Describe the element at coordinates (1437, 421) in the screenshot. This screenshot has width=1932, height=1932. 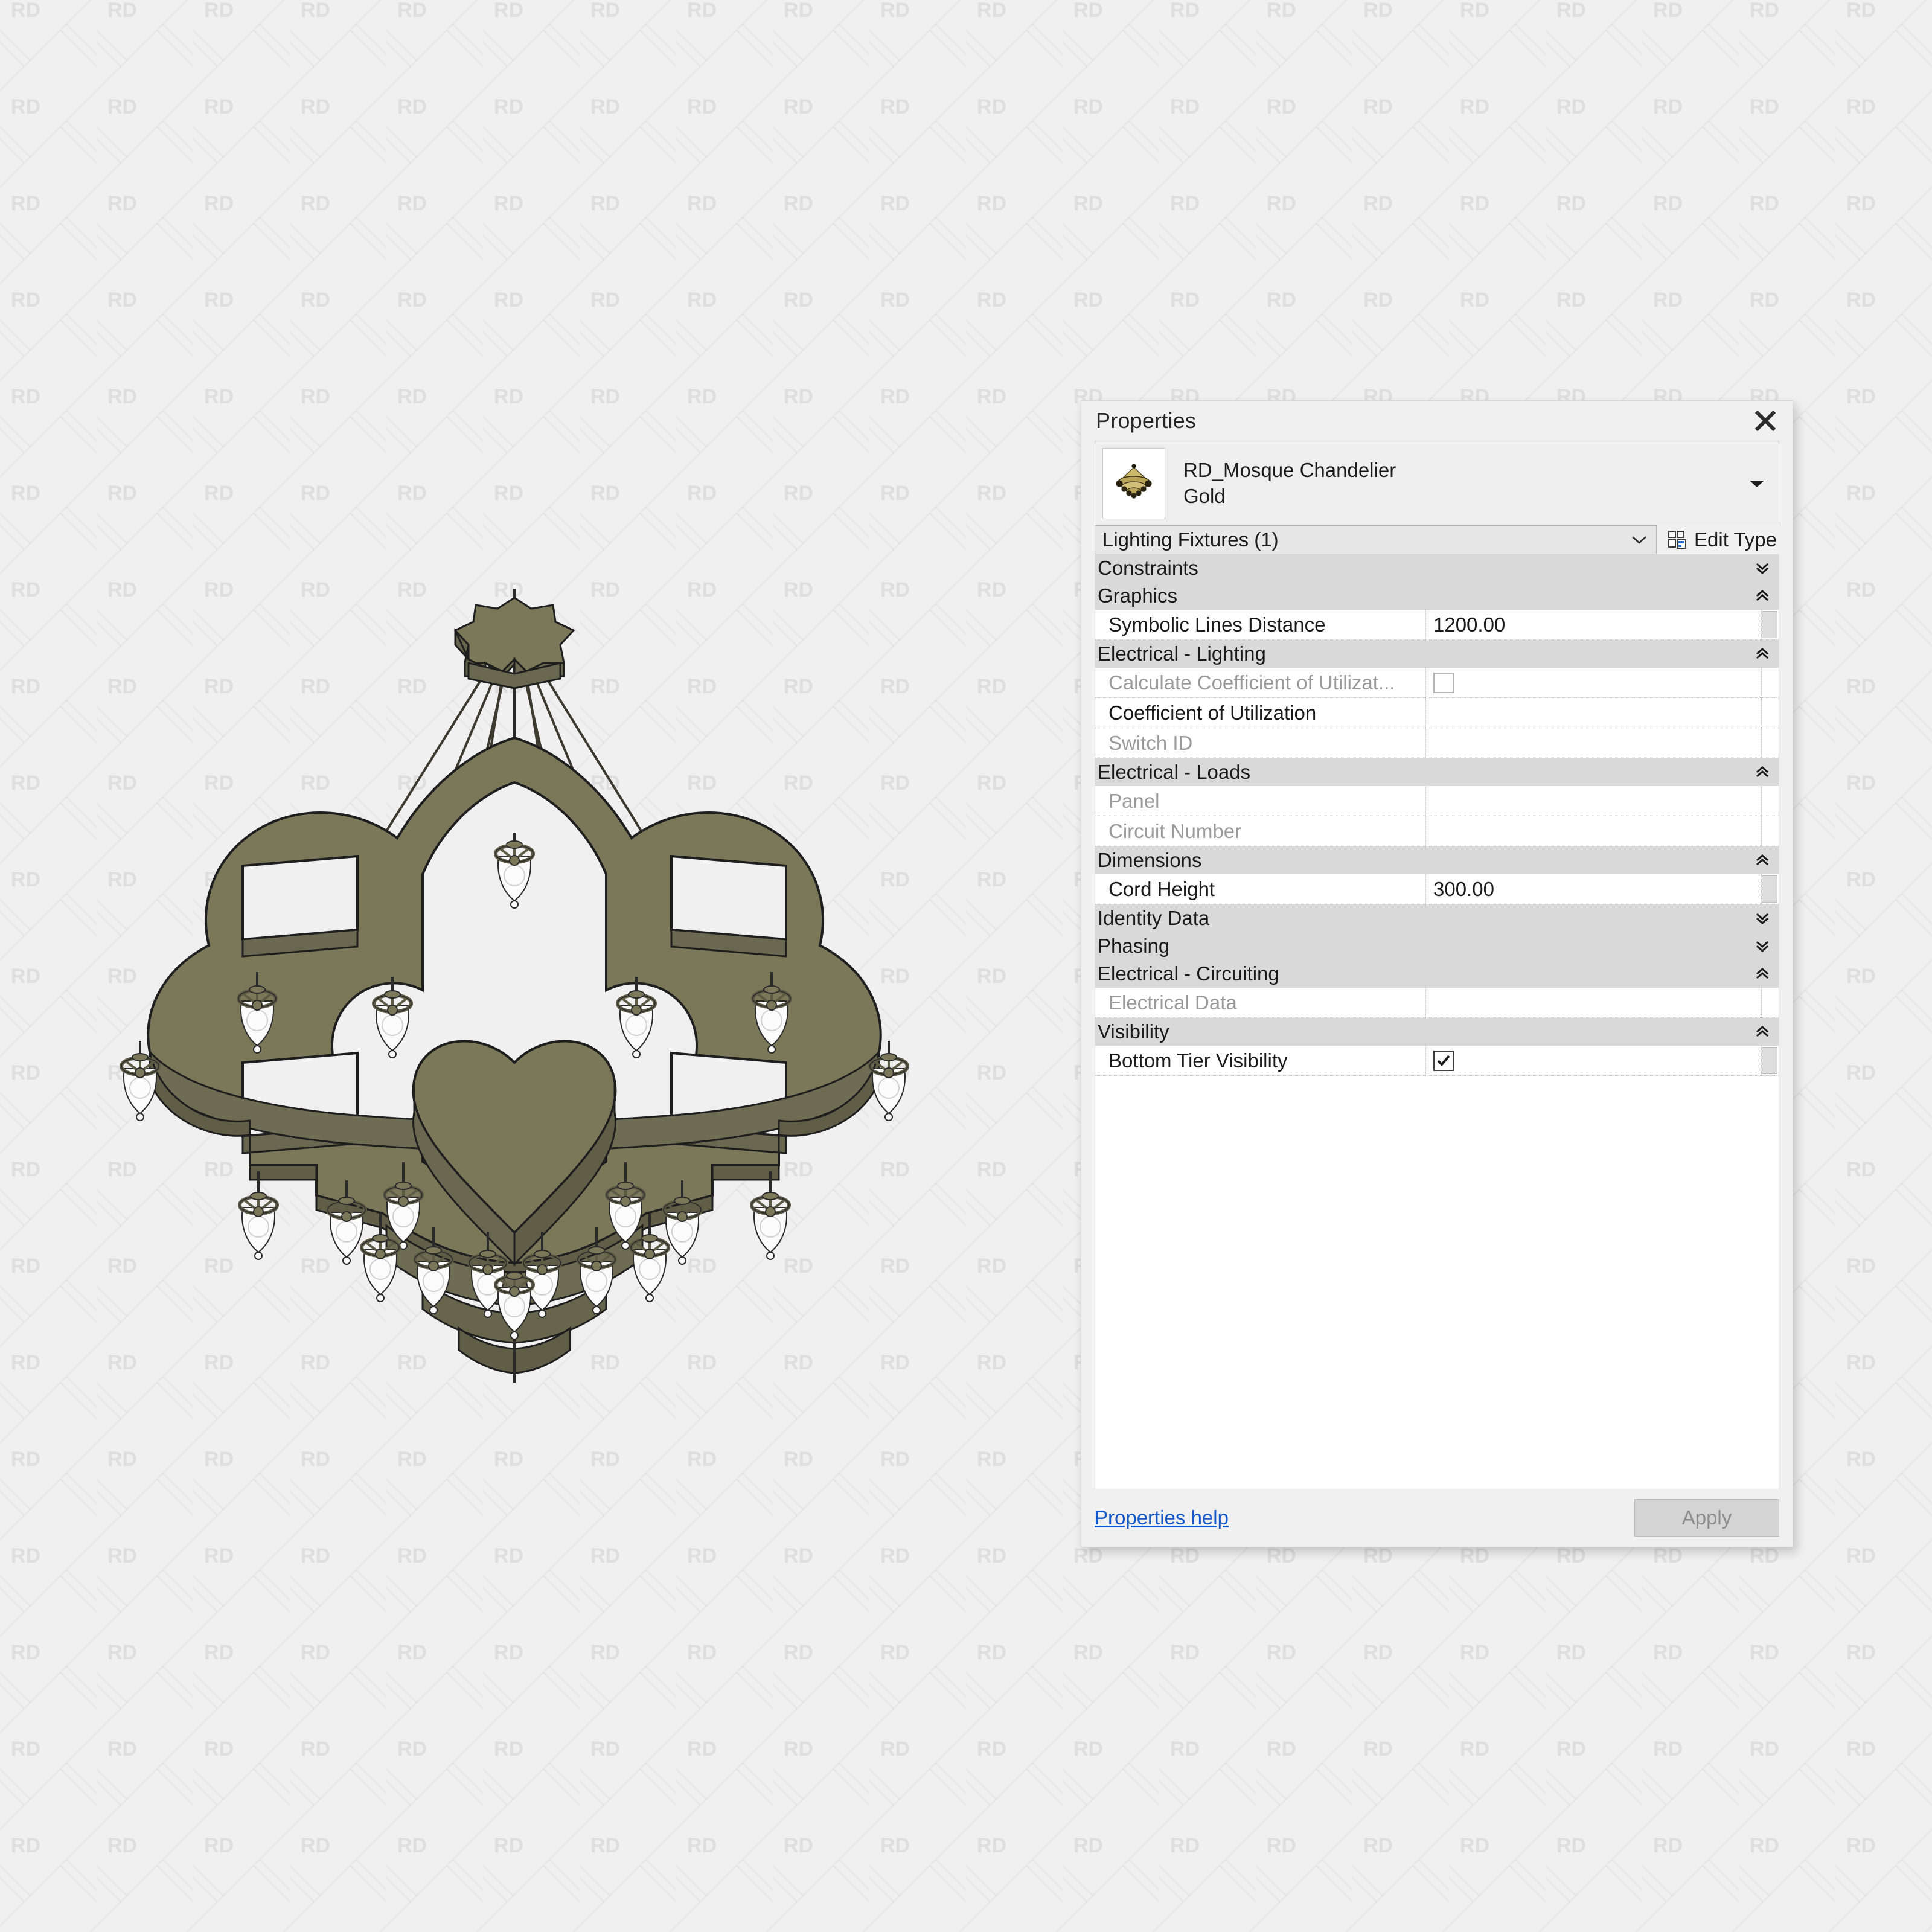
I see `panel-titlebar: Properties` at that location.